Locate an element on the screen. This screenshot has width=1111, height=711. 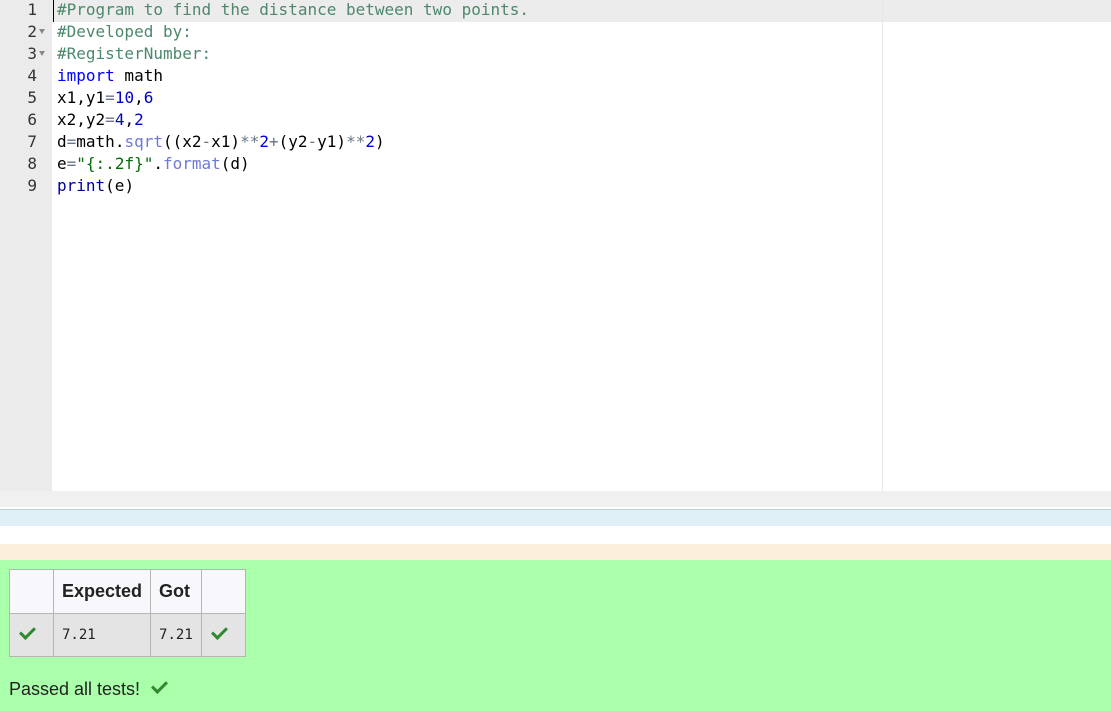
tests-summary: Passed all tests! is located at coordinates (89, 688).